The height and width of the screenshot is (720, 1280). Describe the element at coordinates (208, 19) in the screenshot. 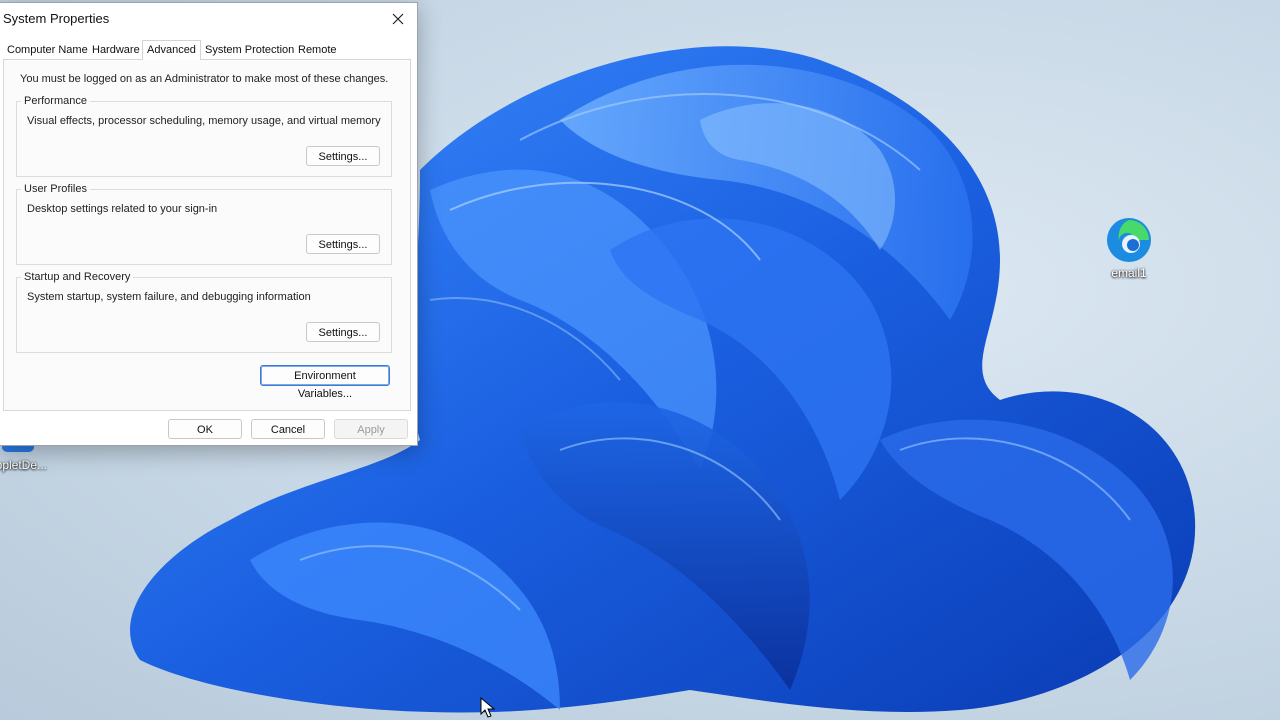

I see `title-bar: System Properties` at that location.